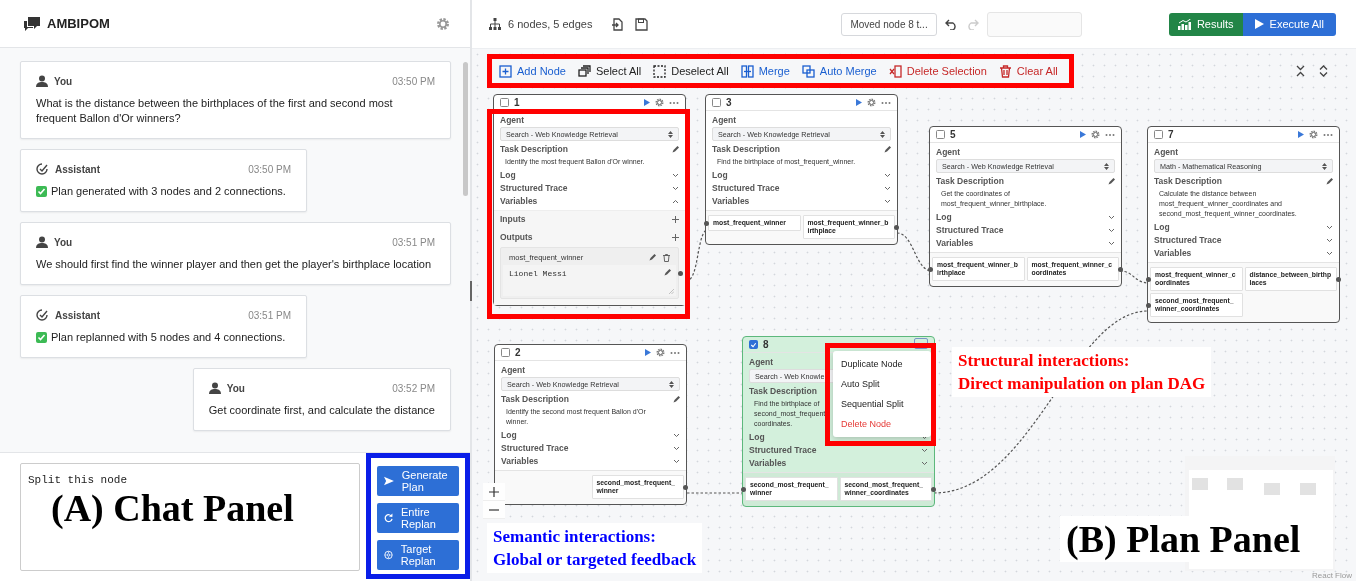 The height and width of the screenshot is (581, 1356). Describe the element at coordinates (839, 71) in the screenshot. I see `toolbar-button: Auto Merge` at that location.